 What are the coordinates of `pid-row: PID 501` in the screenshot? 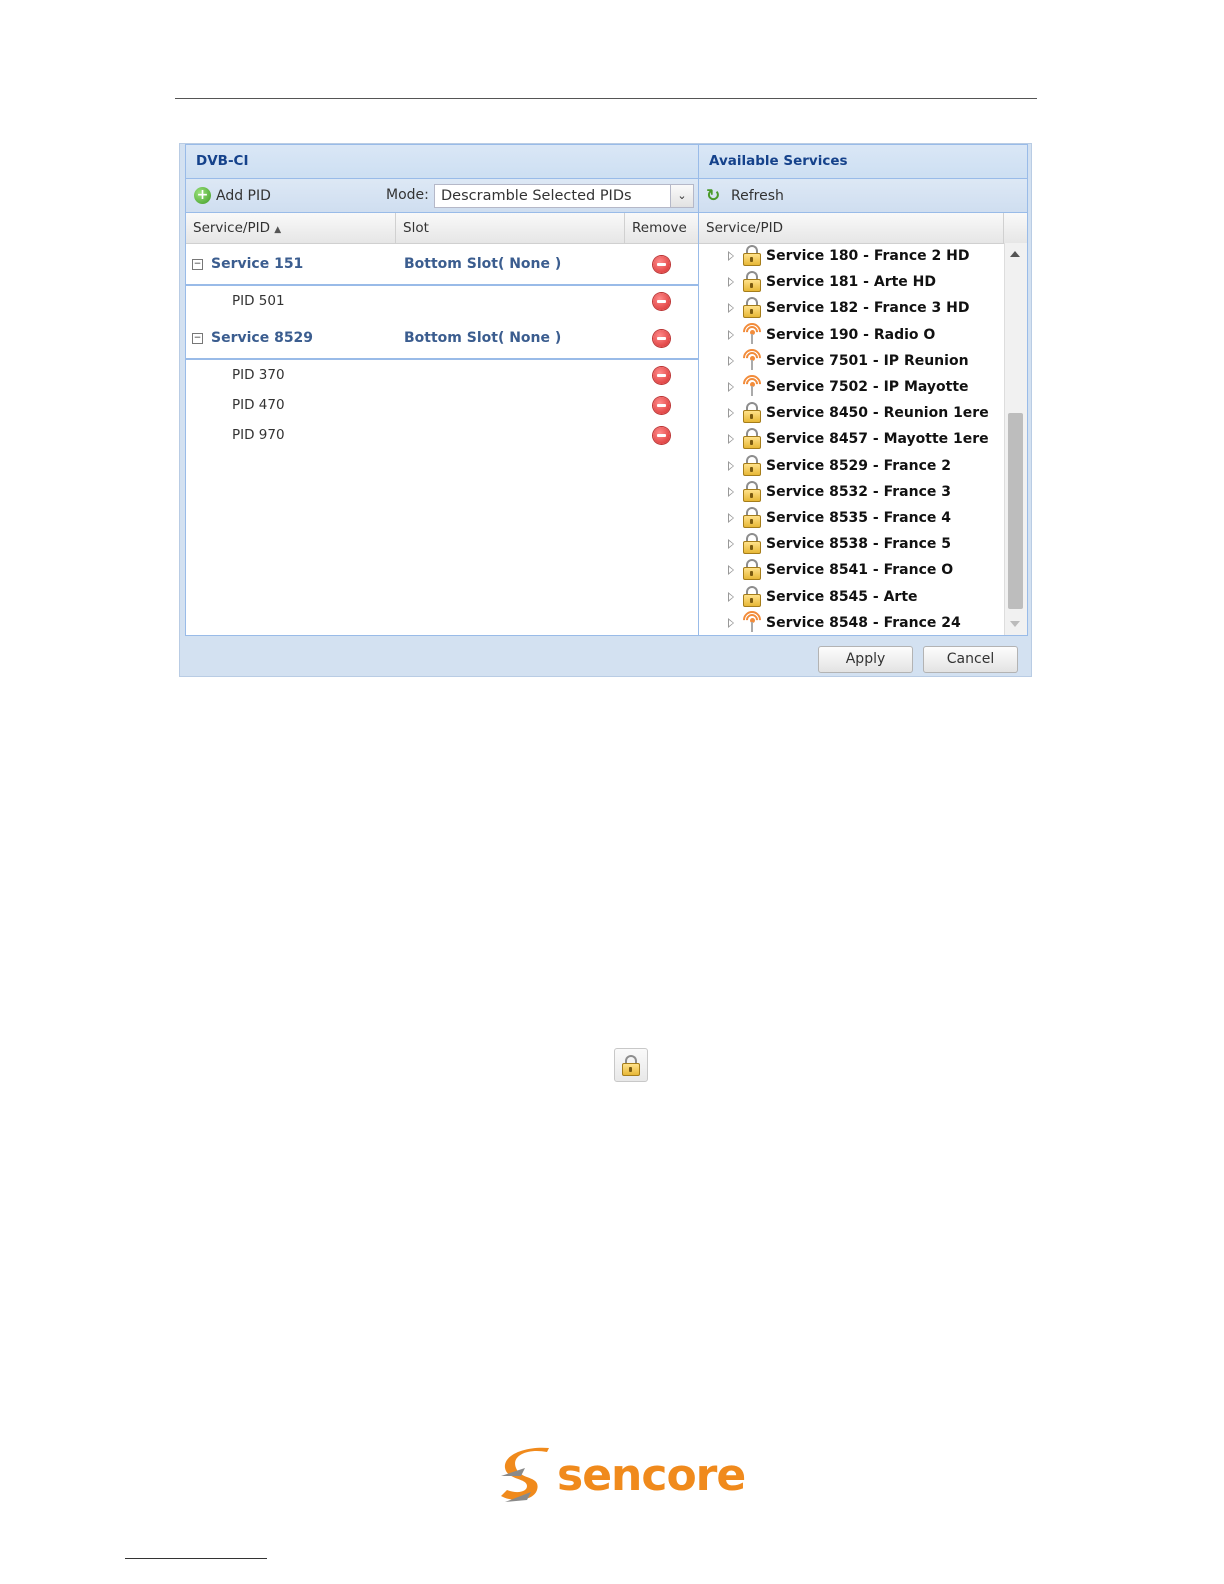 It's located at (442, 301).